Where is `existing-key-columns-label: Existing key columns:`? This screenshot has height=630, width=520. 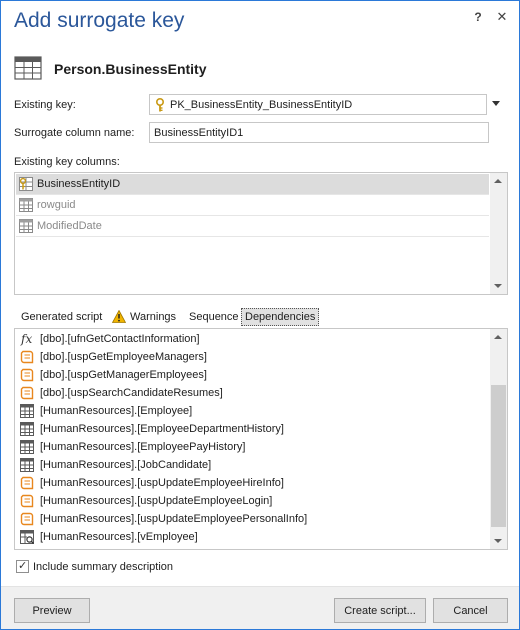 existing-key-columns-label: Existing key columns: is located at coordinates (67, 162).